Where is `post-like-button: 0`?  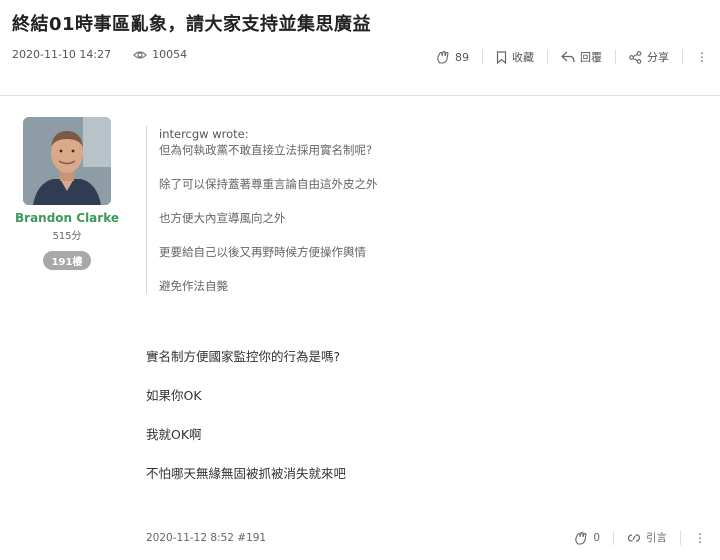 post-like-button: 0 is located at coordinates (587, 538).